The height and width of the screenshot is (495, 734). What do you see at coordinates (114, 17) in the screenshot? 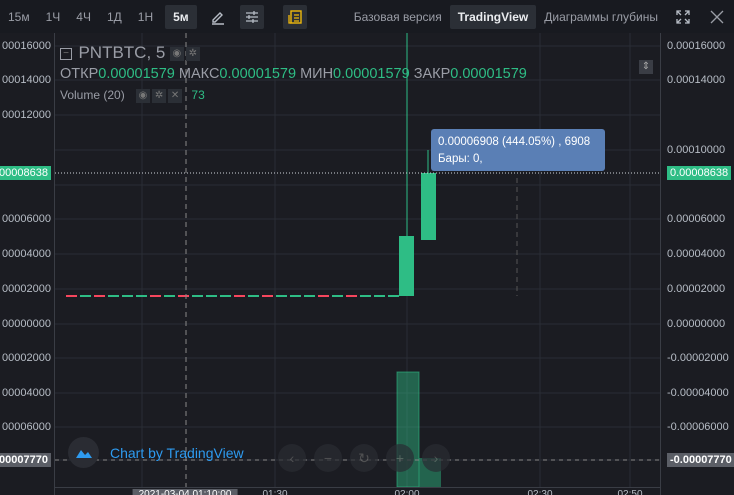
I see `tf-1d: 1Д` at bounding box center [114, 17].